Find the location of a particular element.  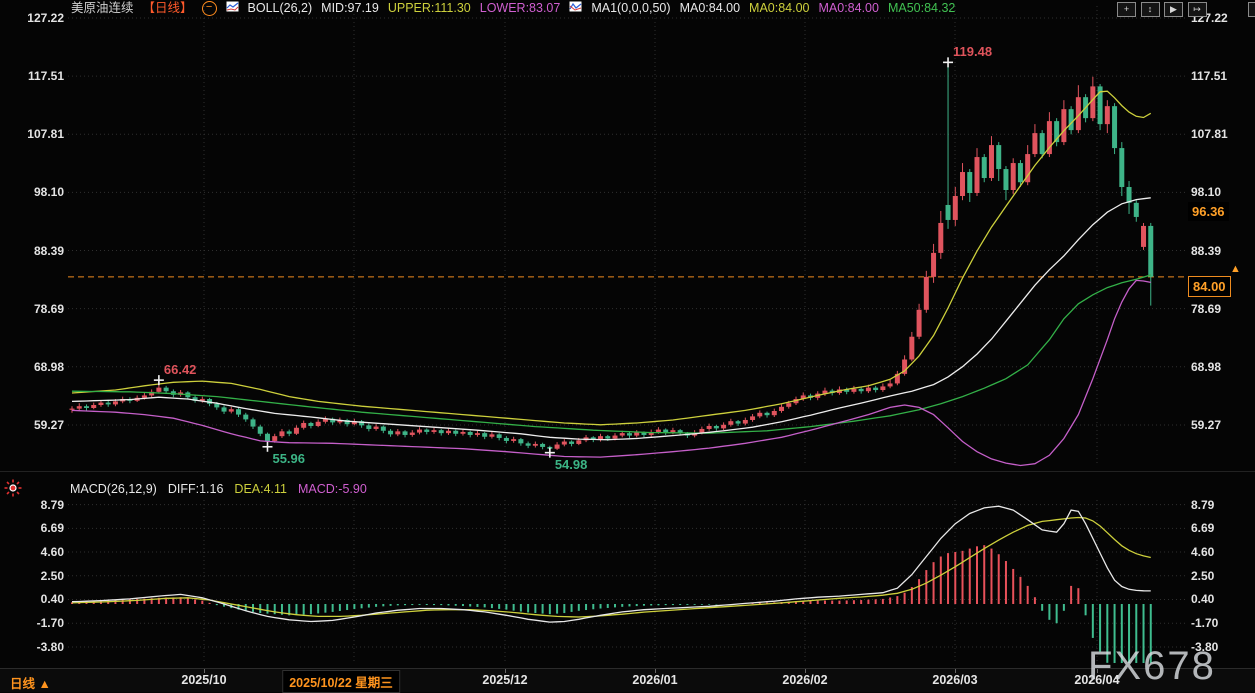

macd-label: MACD(26,12,9) is located at coordinates (113, 489).